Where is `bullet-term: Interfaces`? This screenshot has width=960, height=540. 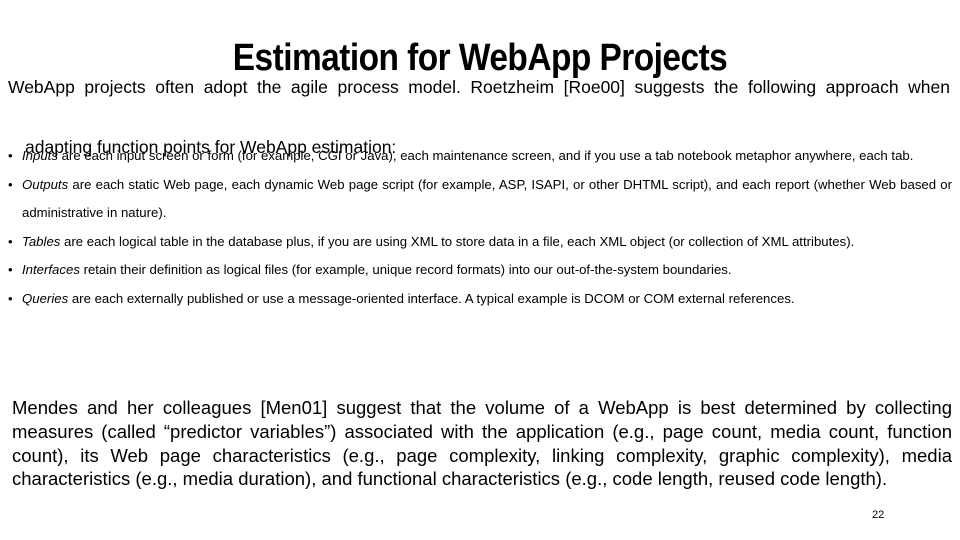
bullet-term: Interfaces is located at coordinates (51, 269).